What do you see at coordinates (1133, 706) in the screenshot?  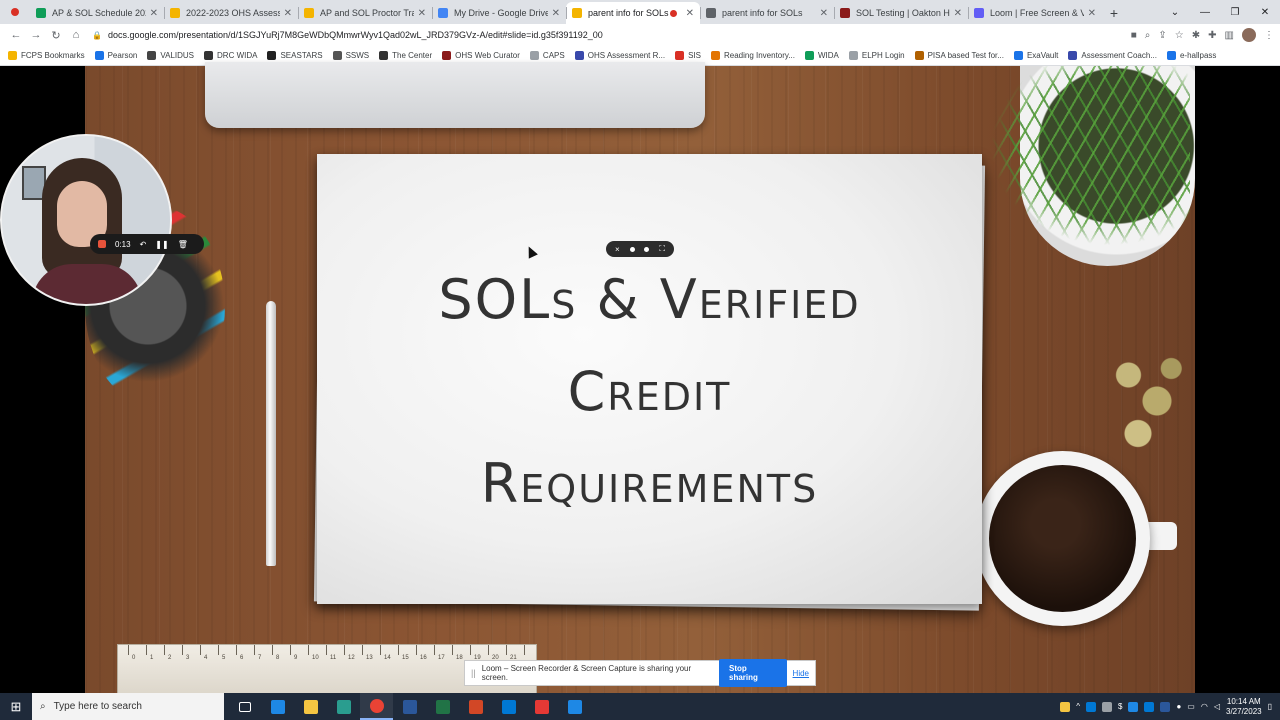 I see `bluetooth-icon` at bounding box center [1133, 706].